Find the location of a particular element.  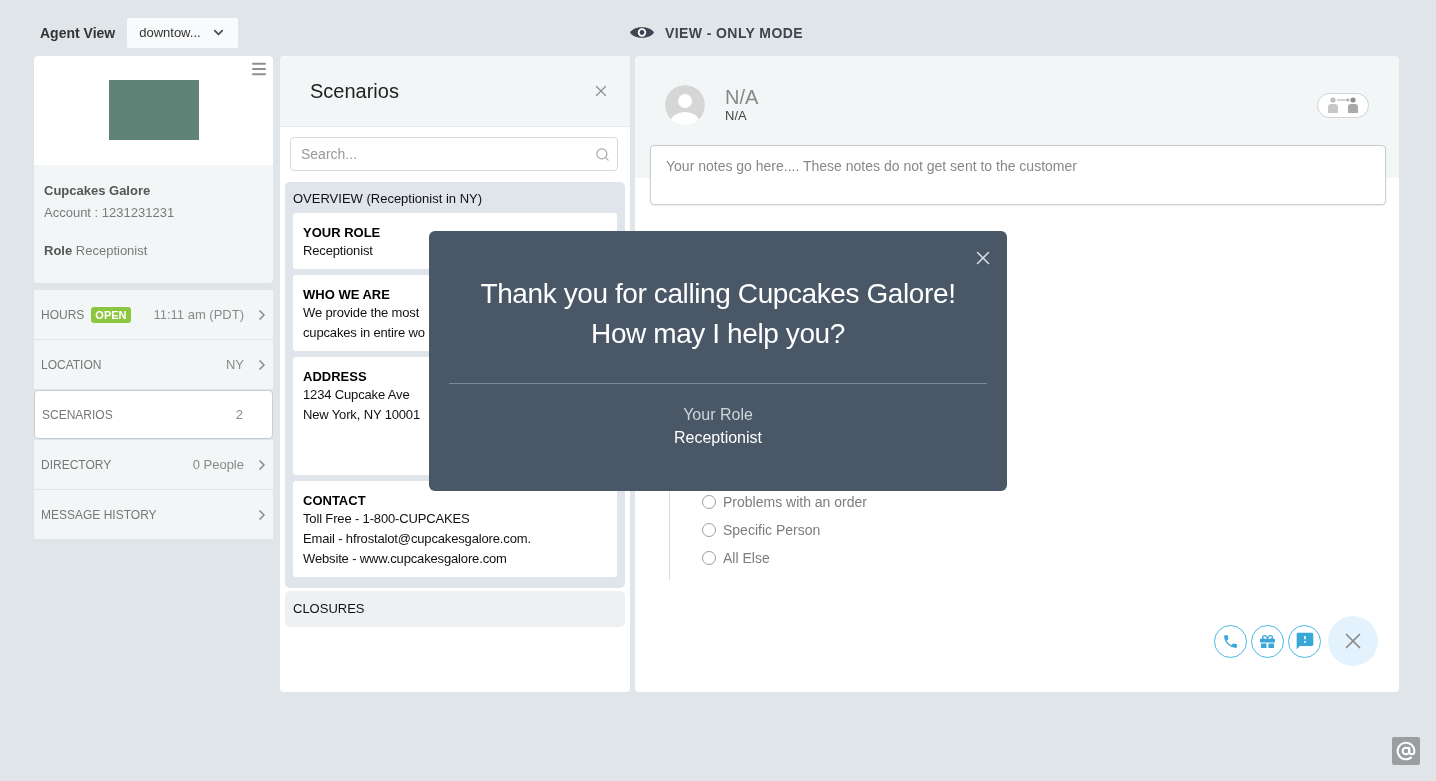

alert-button is located at coordinates (1304, 641).